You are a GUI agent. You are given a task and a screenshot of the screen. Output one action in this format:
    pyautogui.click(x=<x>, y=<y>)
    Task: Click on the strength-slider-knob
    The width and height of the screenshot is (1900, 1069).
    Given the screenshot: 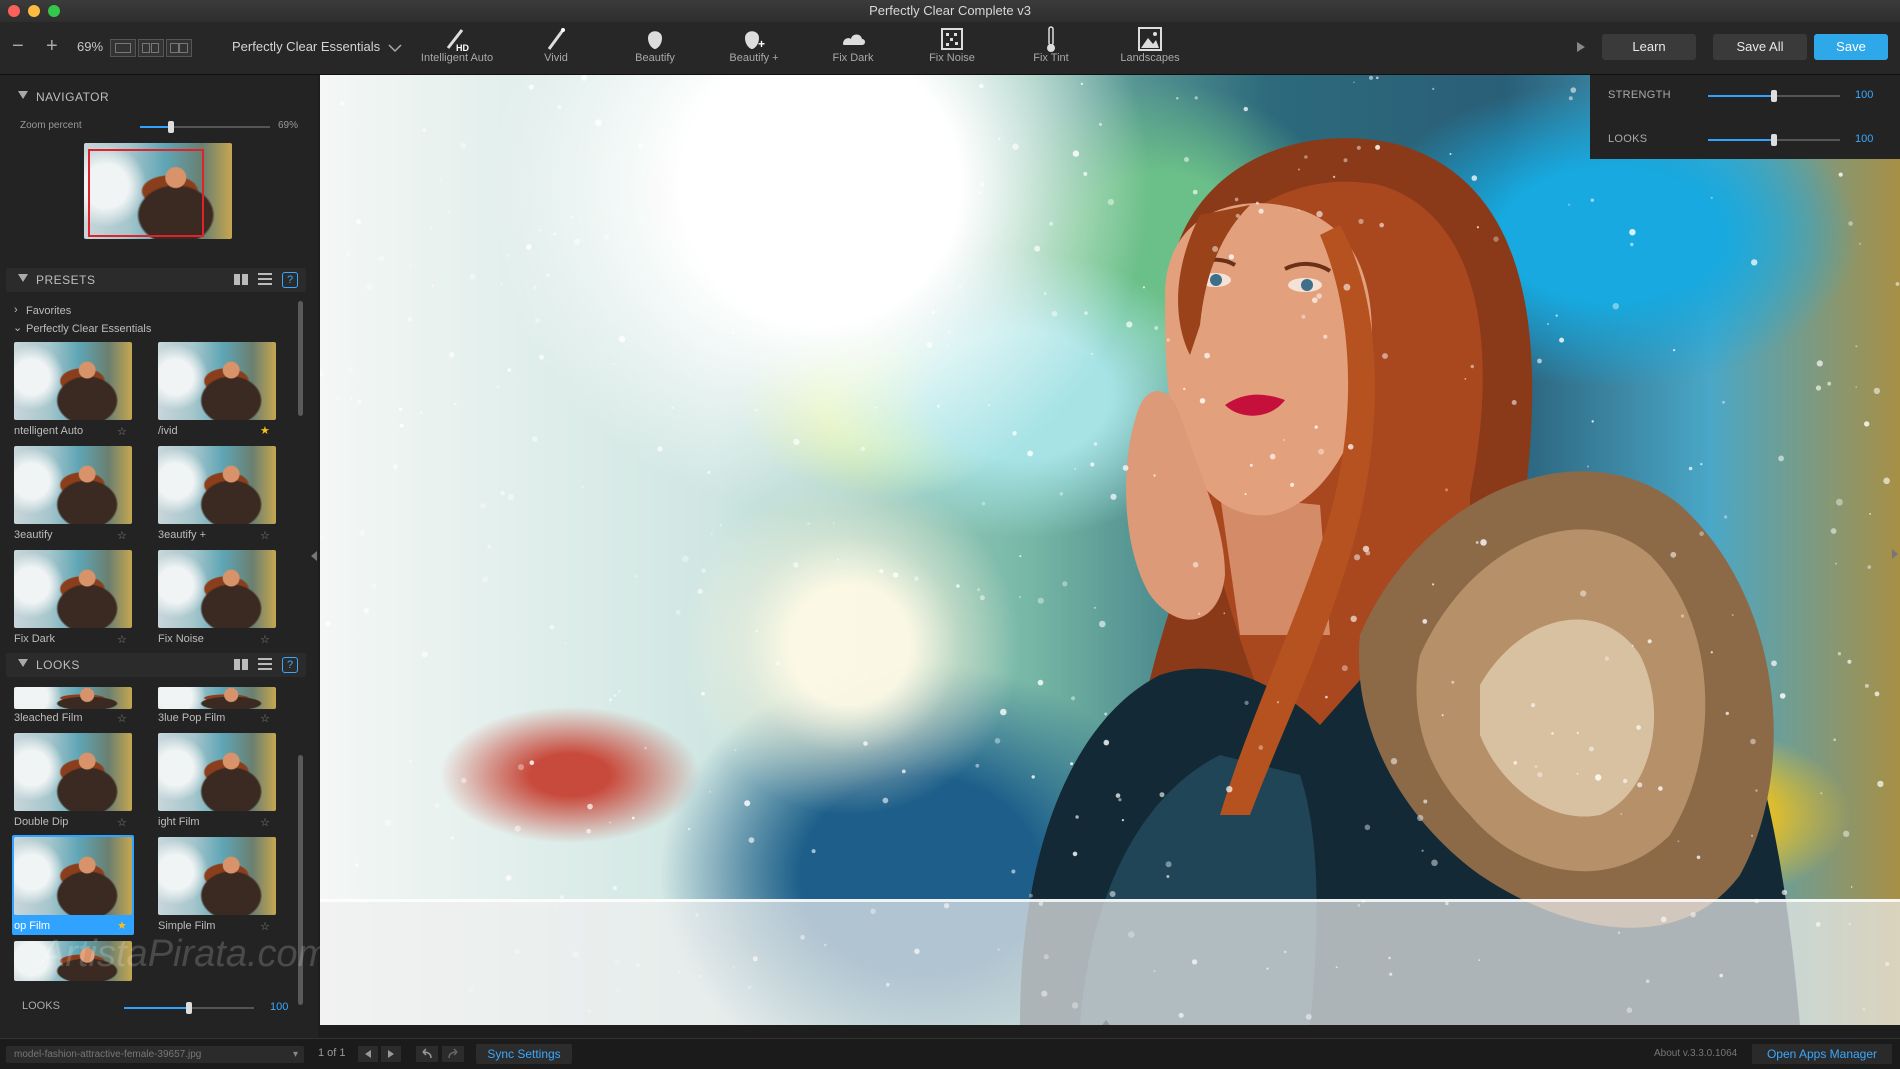 What is the action you would take?
    pyautogui.click(x=1774, y=96)
    